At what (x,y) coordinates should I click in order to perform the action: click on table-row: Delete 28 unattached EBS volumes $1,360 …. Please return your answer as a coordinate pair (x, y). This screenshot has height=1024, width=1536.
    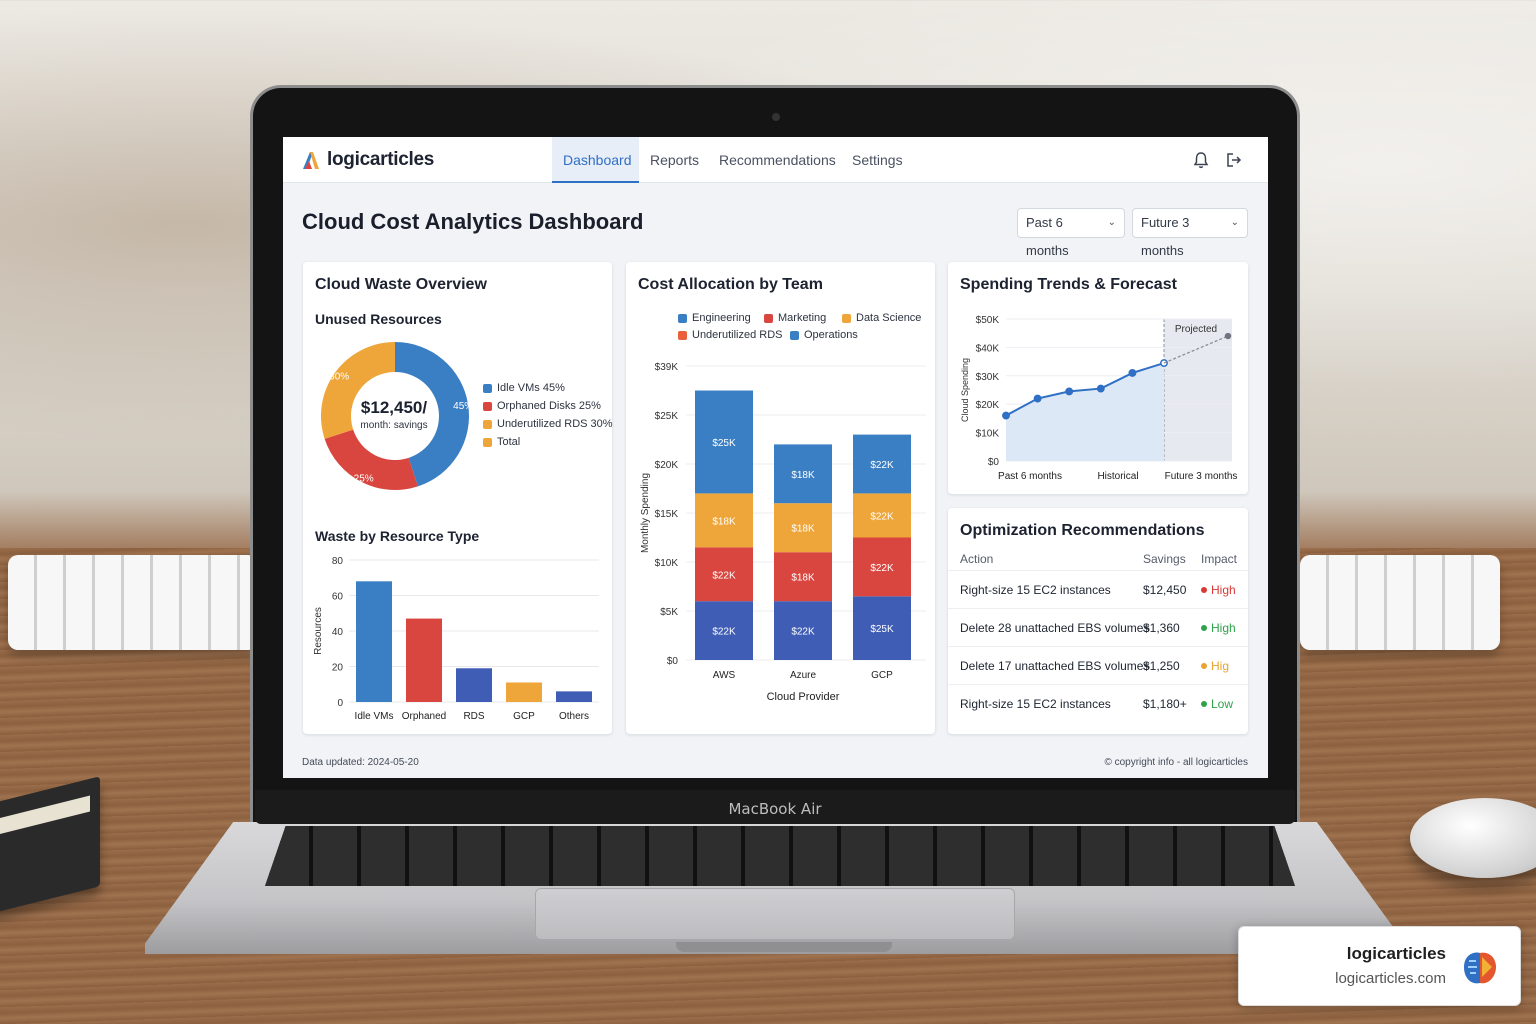
    Looking at the image, I should click on (1098, 627).